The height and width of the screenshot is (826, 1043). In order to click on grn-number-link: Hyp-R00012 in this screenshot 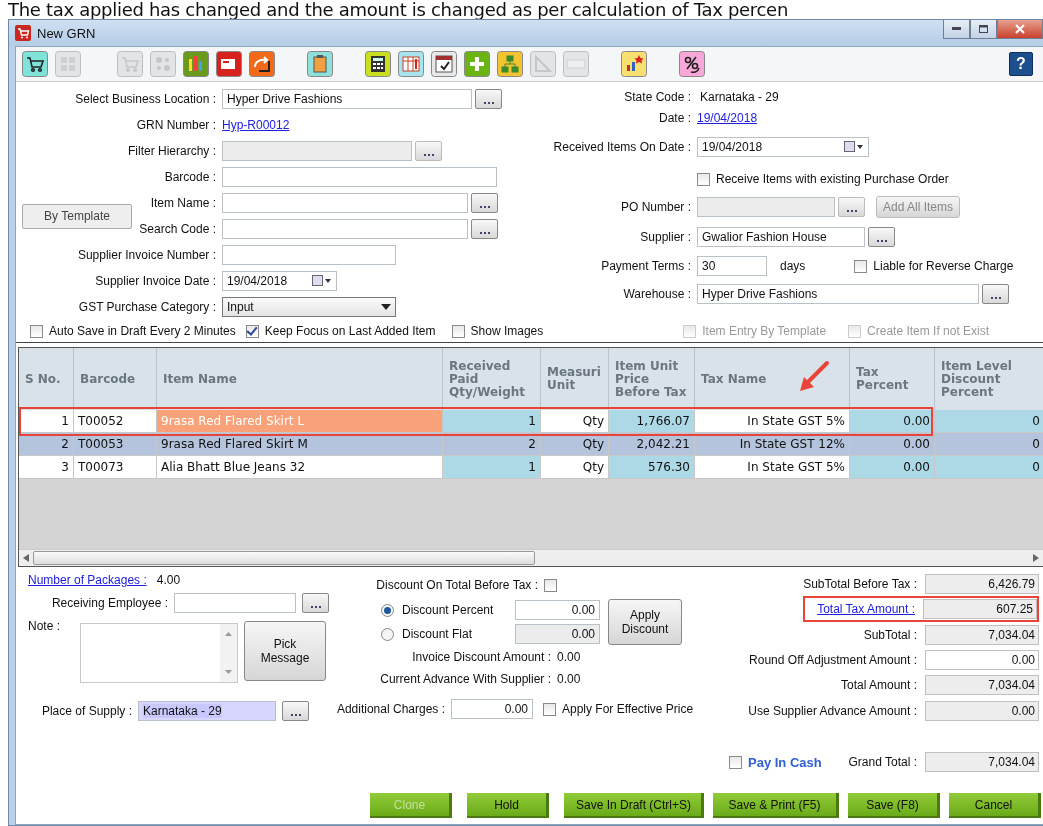, I will do `click(256, 125)`.